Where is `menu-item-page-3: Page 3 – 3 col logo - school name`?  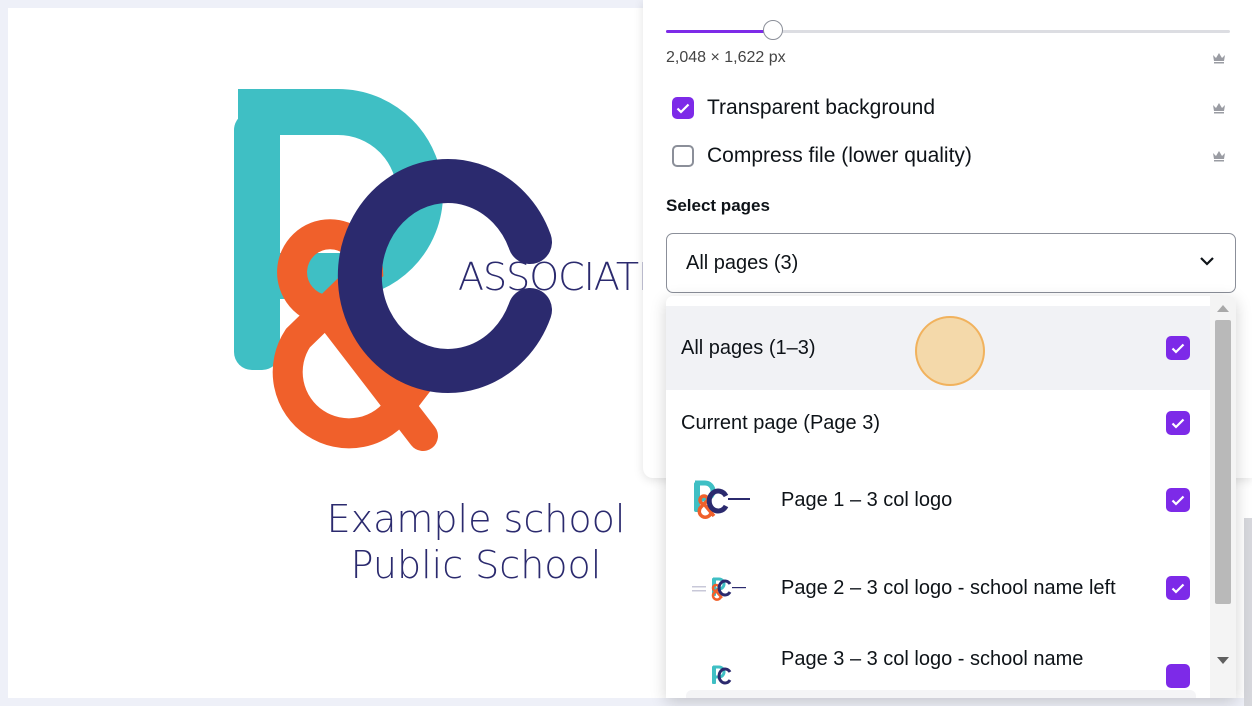
menu-item-page-3: Page 3 – 3 col logo - school name is located at coordinates (938, 662).